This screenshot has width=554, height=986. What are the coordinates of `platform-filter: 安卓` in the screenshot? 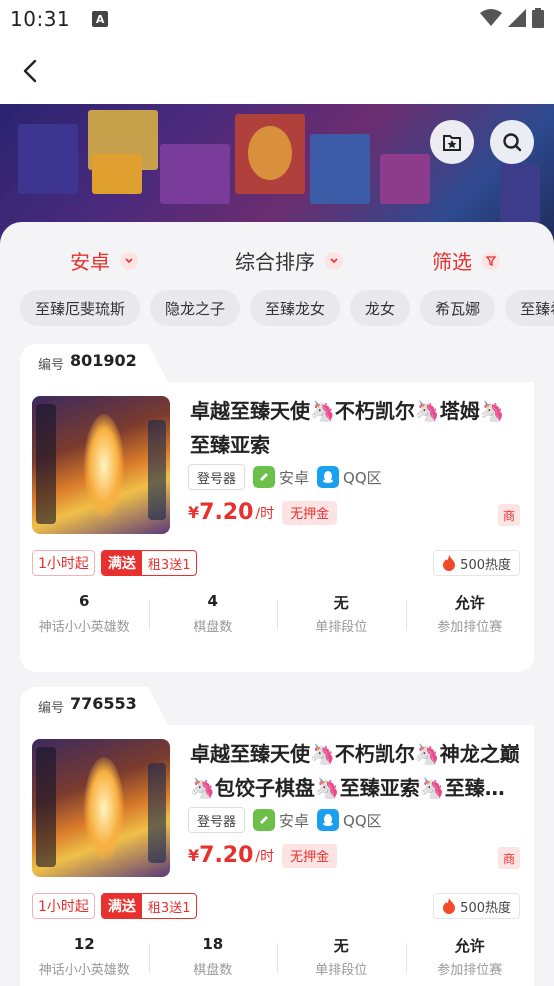 It's located at (104, 260).